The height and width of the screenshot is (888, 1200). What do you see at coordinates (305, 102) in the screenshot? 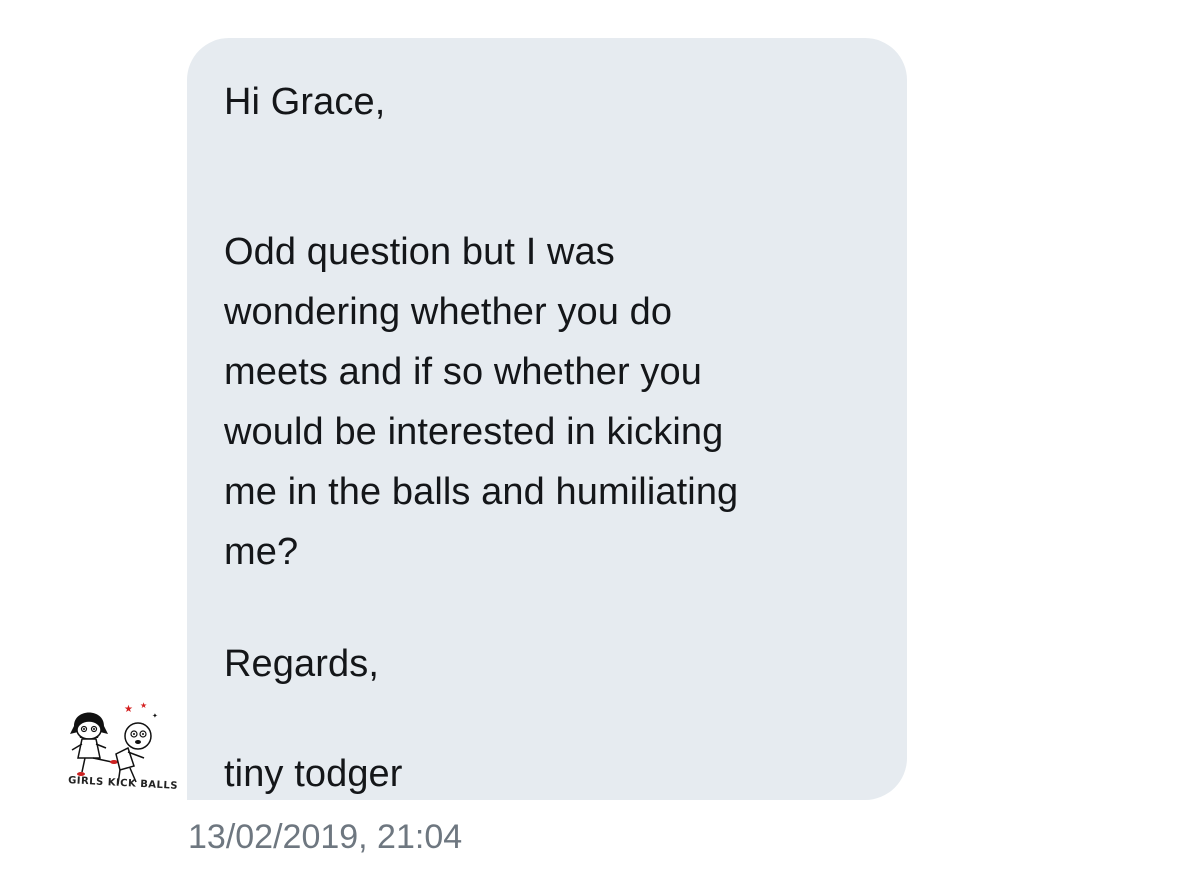
I see `message-greeting: Hi Grace,` at bounding box center [305, 102].